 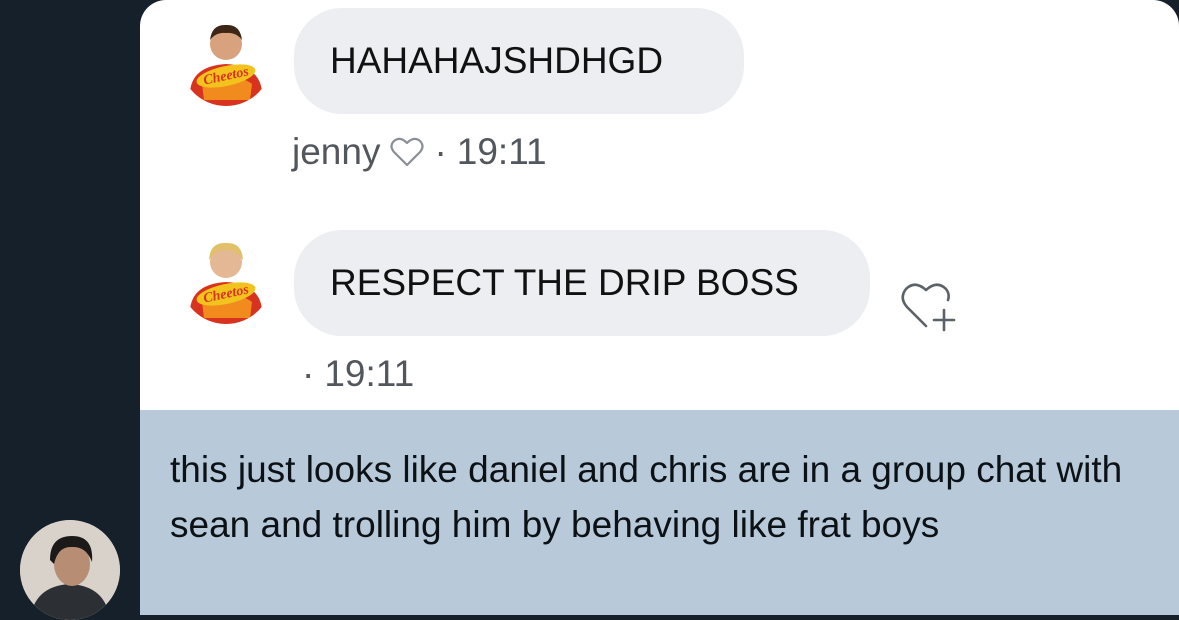 What do you see at coordinates (497, 60) in the screenshot?
I see `message-text: HAHAHAJSHDHGD` at bounding box center [497, 60].